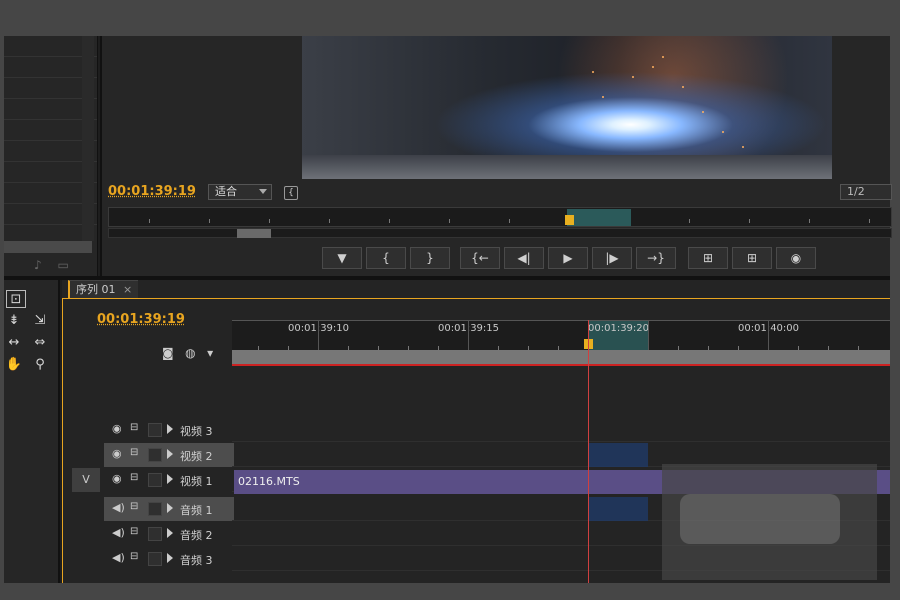 The image size is (900, 600). Describe the element at coordinates (103, 289) in the screenshot. I see `tab-sequence-01: 序列 01 ×` at that location.